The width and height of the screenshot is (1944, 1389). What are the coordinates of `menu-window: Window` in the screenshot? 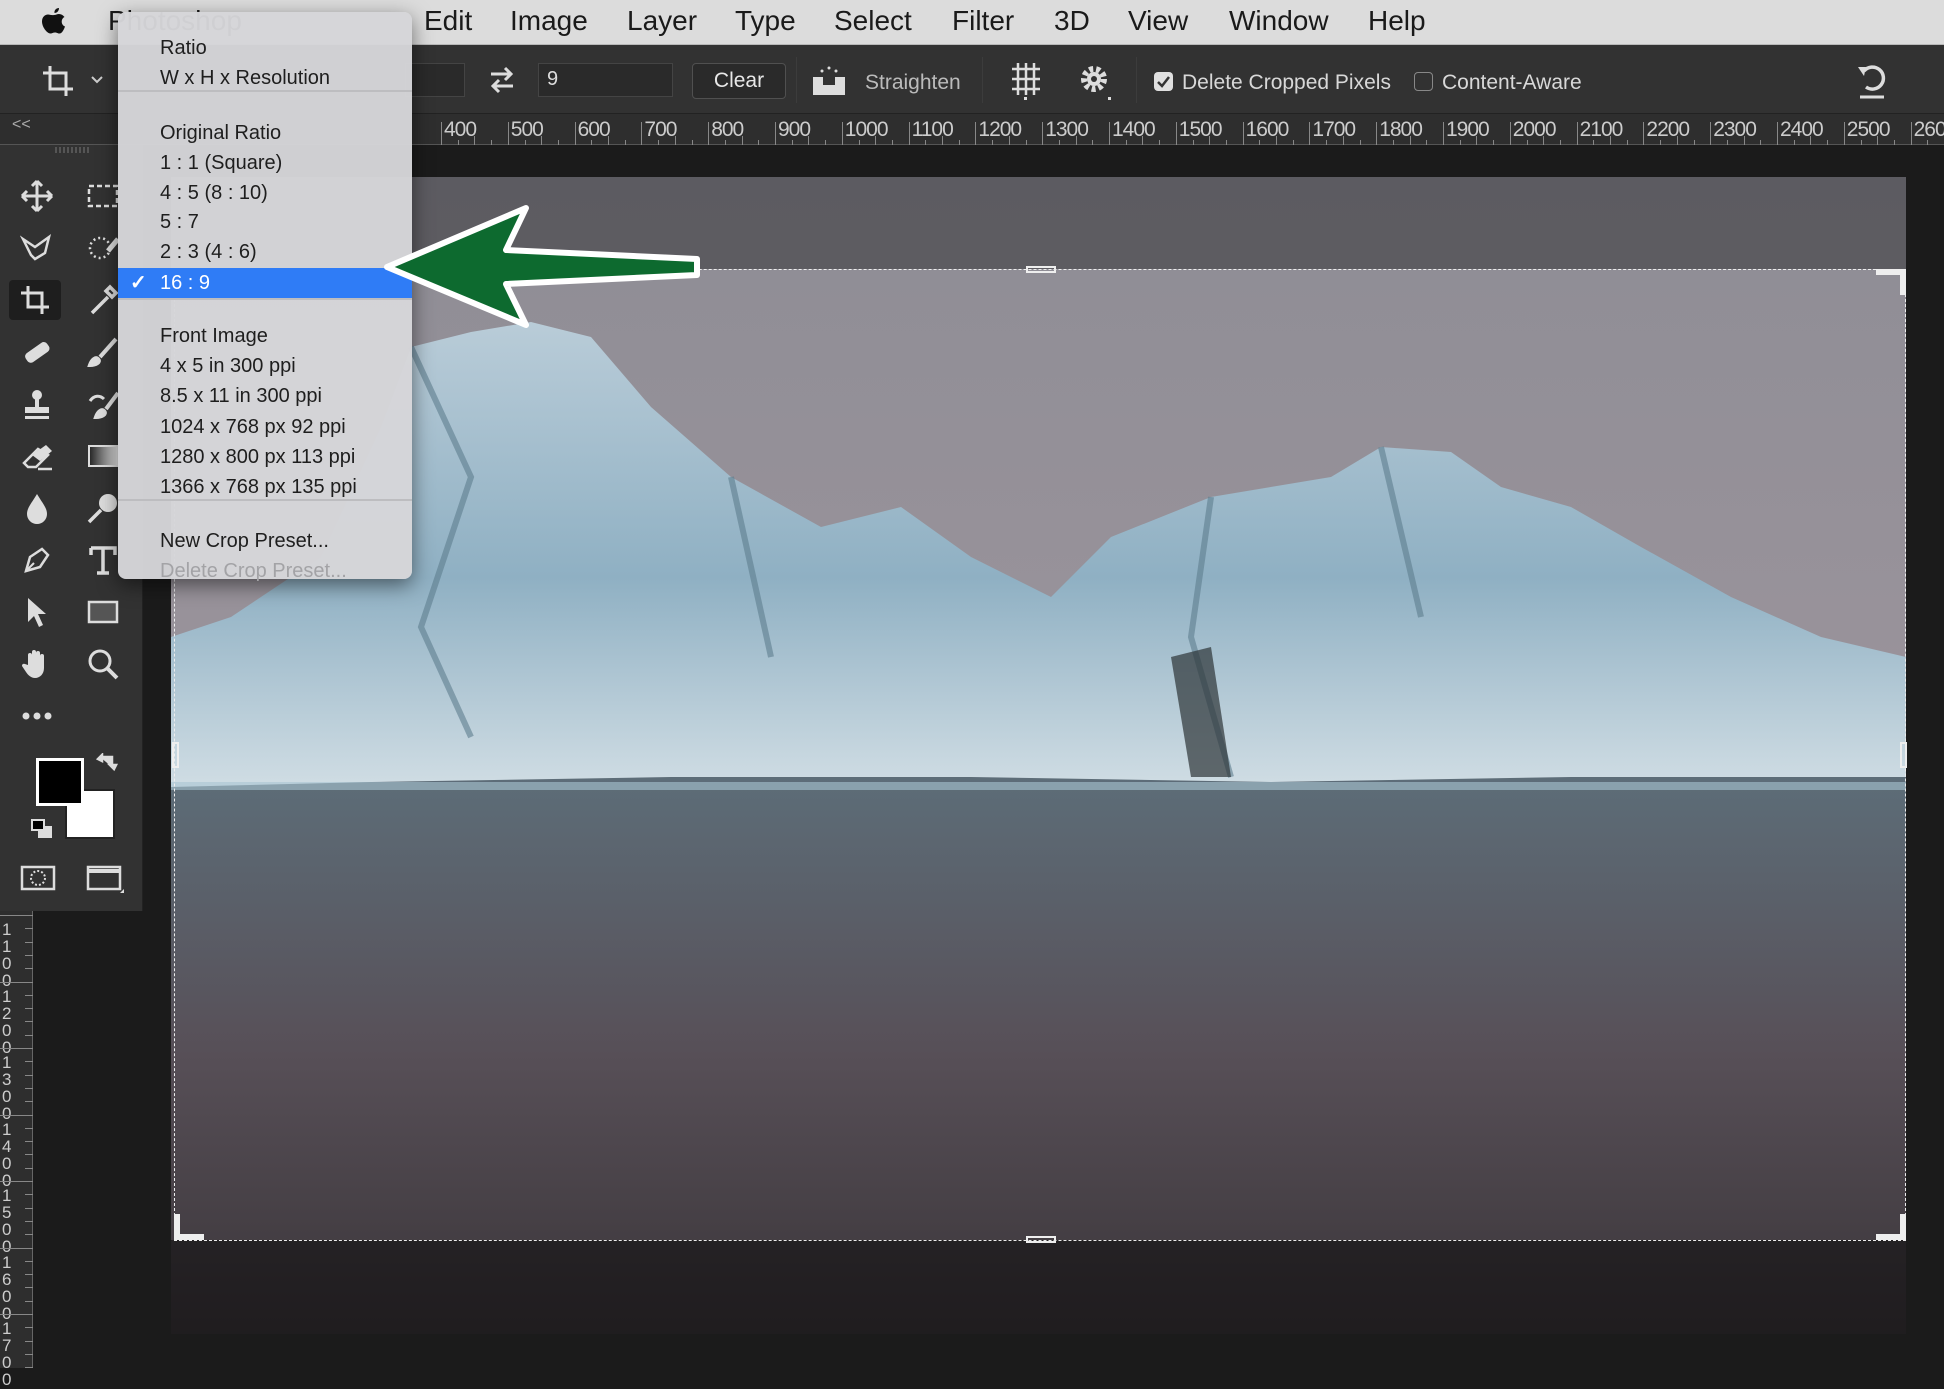 It's located at (1279, 21).